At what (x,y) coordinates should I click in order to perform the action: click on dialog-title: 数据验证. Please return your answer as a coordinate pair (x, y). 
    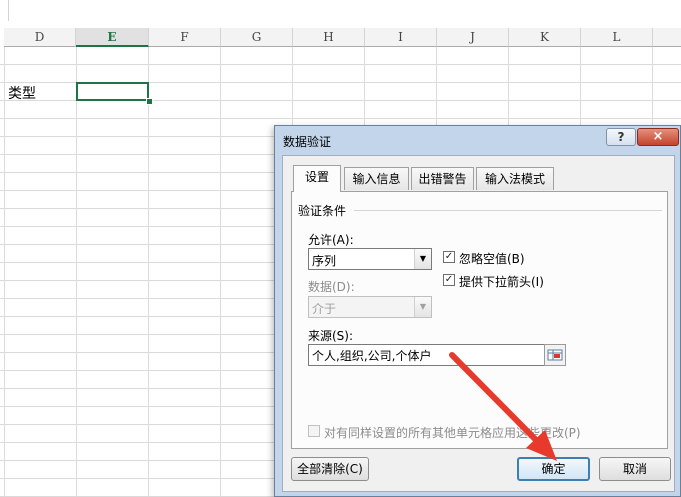
    Looking at the image, I should click on (307, 142).